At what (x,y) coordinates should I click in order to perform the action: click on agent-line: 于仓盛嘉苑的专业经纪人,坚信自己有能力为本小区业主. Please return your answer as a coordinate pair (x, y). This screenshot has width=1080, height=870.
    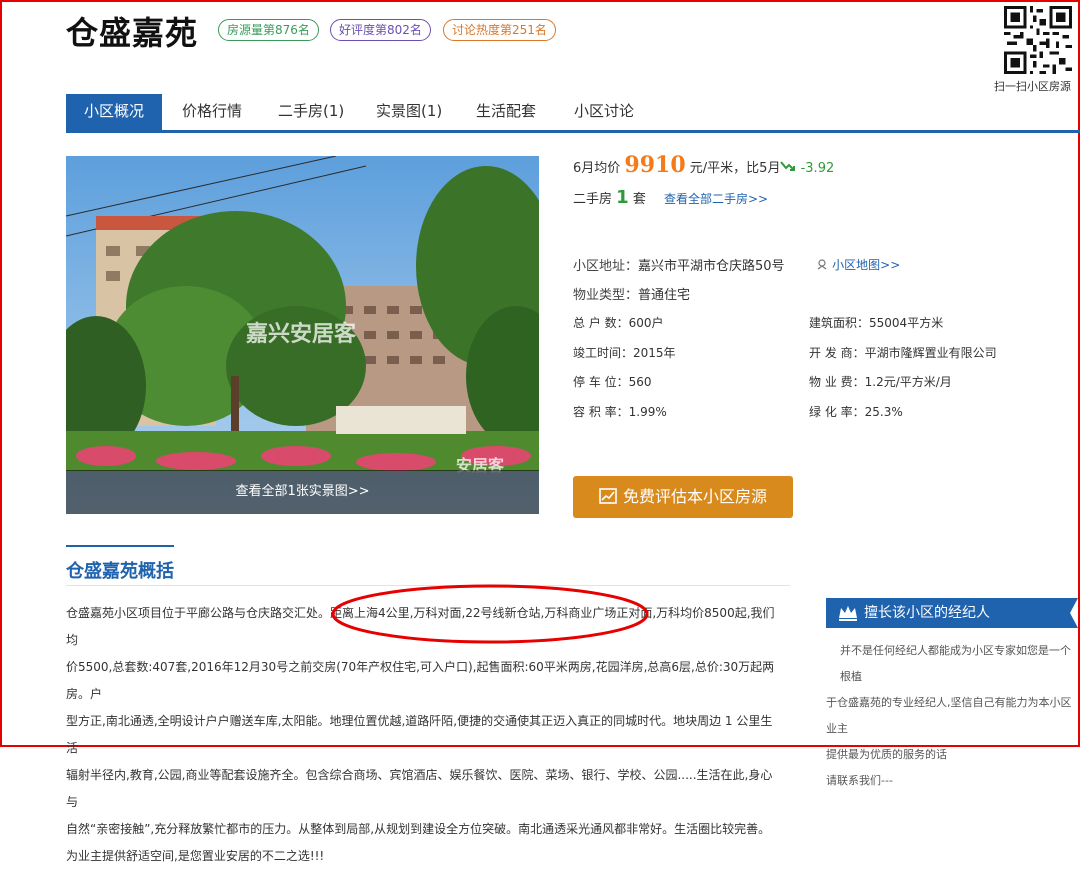
    Looking at the image, I should click on (949, 715).